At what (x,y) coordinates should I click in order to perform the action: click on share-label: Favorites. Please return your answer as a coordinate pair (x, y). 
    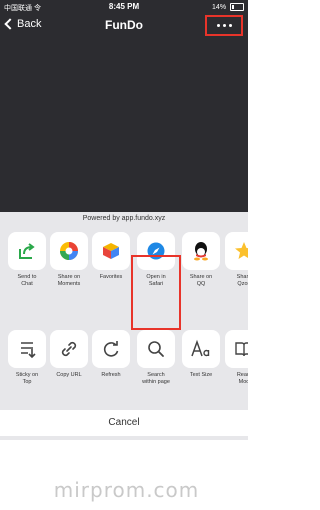
    Looking at the image, I should click on (111, 277).